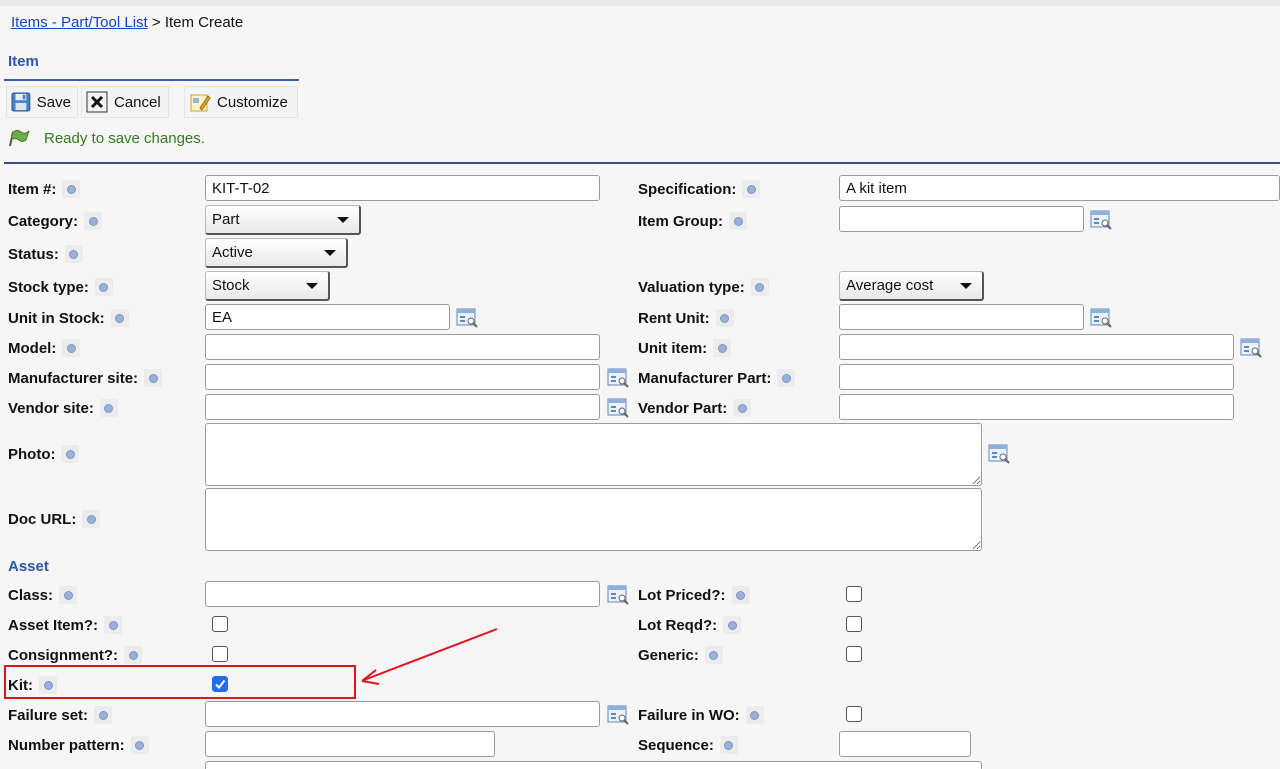  I want to click on breadcrumb-link-items: Items - Part/Tool List, so click(79, 22).